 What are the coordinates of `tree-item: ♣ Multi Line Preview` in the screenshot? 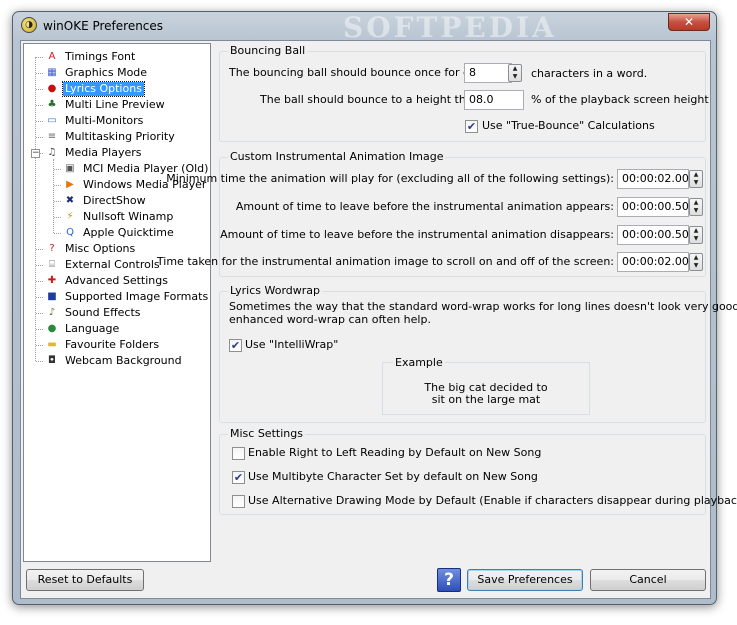 It's located at (105, 105).